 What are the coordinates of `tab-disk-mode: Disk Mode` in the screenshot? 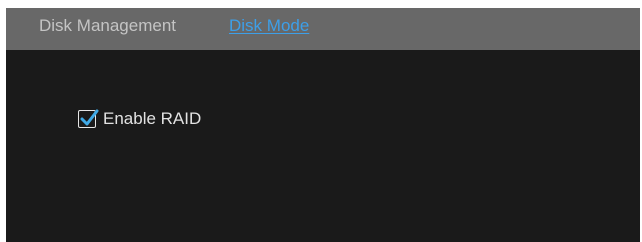 It's located at (269, 26).